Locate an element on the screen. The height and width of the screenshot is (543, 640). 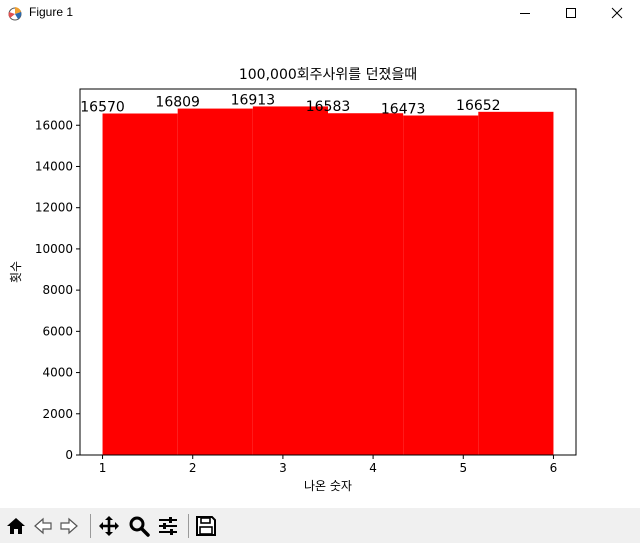
configure-subplots-icon is located at coordinates (168, 526).